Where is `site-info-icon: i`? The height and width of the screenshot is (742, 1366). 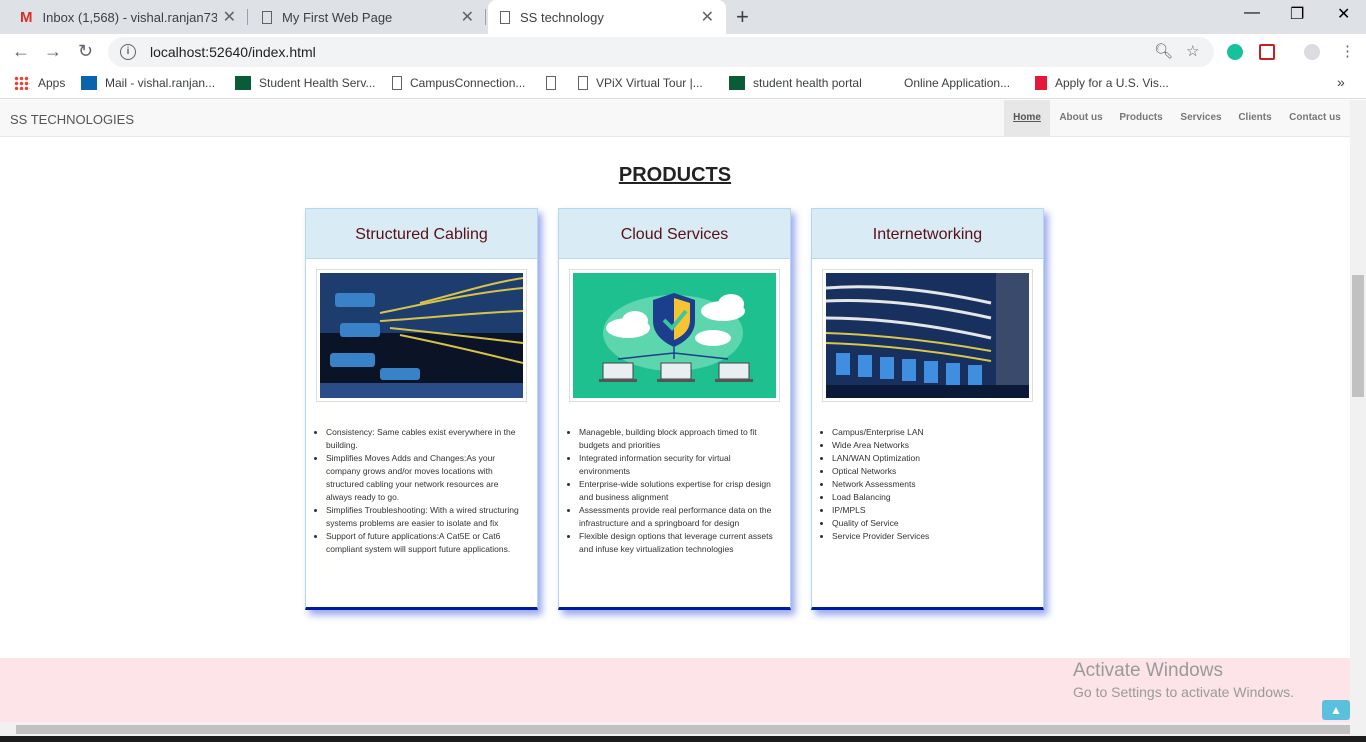 site-info-icon: i is located at coordinates (128, 52).